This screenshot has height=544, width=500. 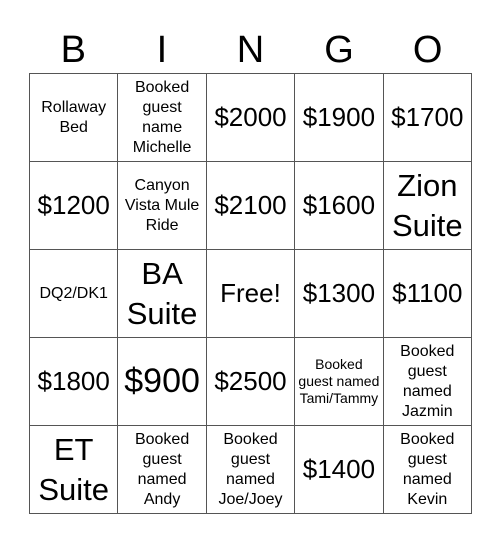 I want to click on bingo-cell: $1700, so click(x=427, y=118).